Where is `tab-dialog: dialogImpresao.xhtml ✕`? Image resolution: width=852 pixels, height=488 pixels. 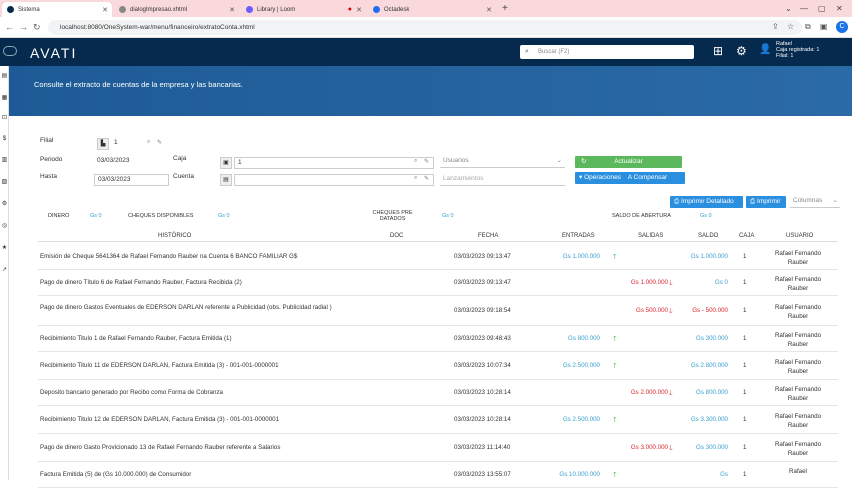 tab-dialog: dialogImpresao.xhtml ✕ is located at coordinates (176, 9).